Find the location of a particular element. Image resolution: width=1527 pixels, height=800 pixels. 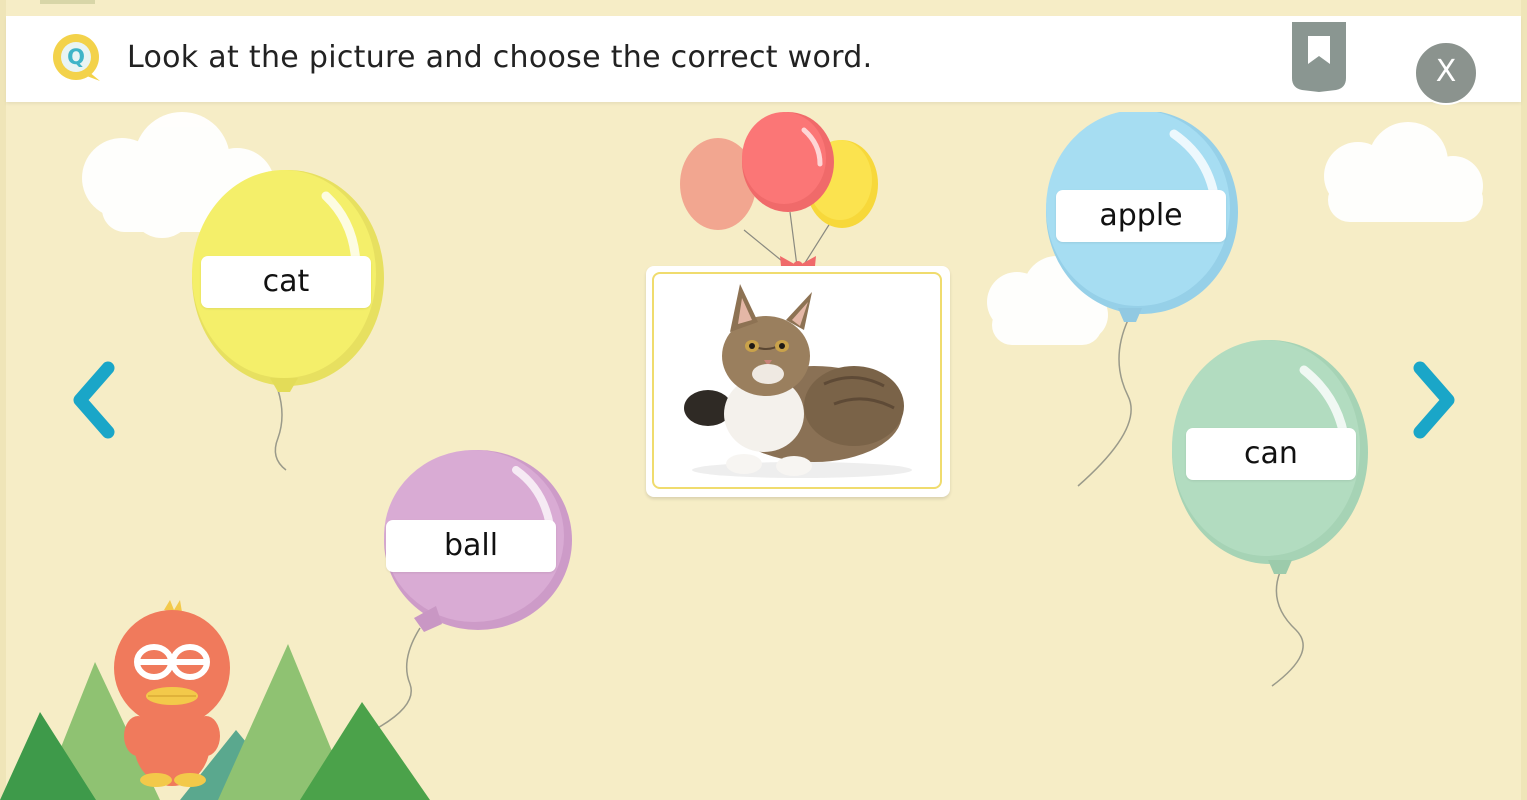

chevron-right-icon is located at coordinates (1434, 400).